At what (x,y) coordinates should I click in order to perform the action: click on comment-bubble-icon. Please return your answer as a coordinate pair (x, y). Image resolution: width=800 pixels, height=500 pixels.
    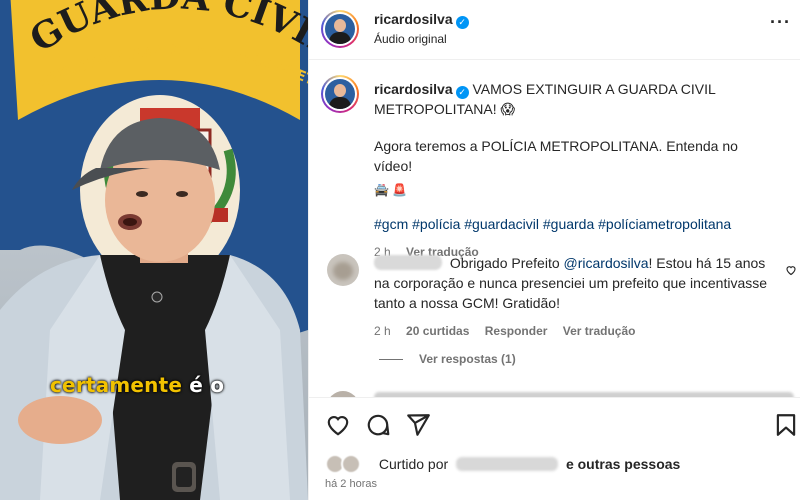
    Looking at the image, I should click on (378, 425).